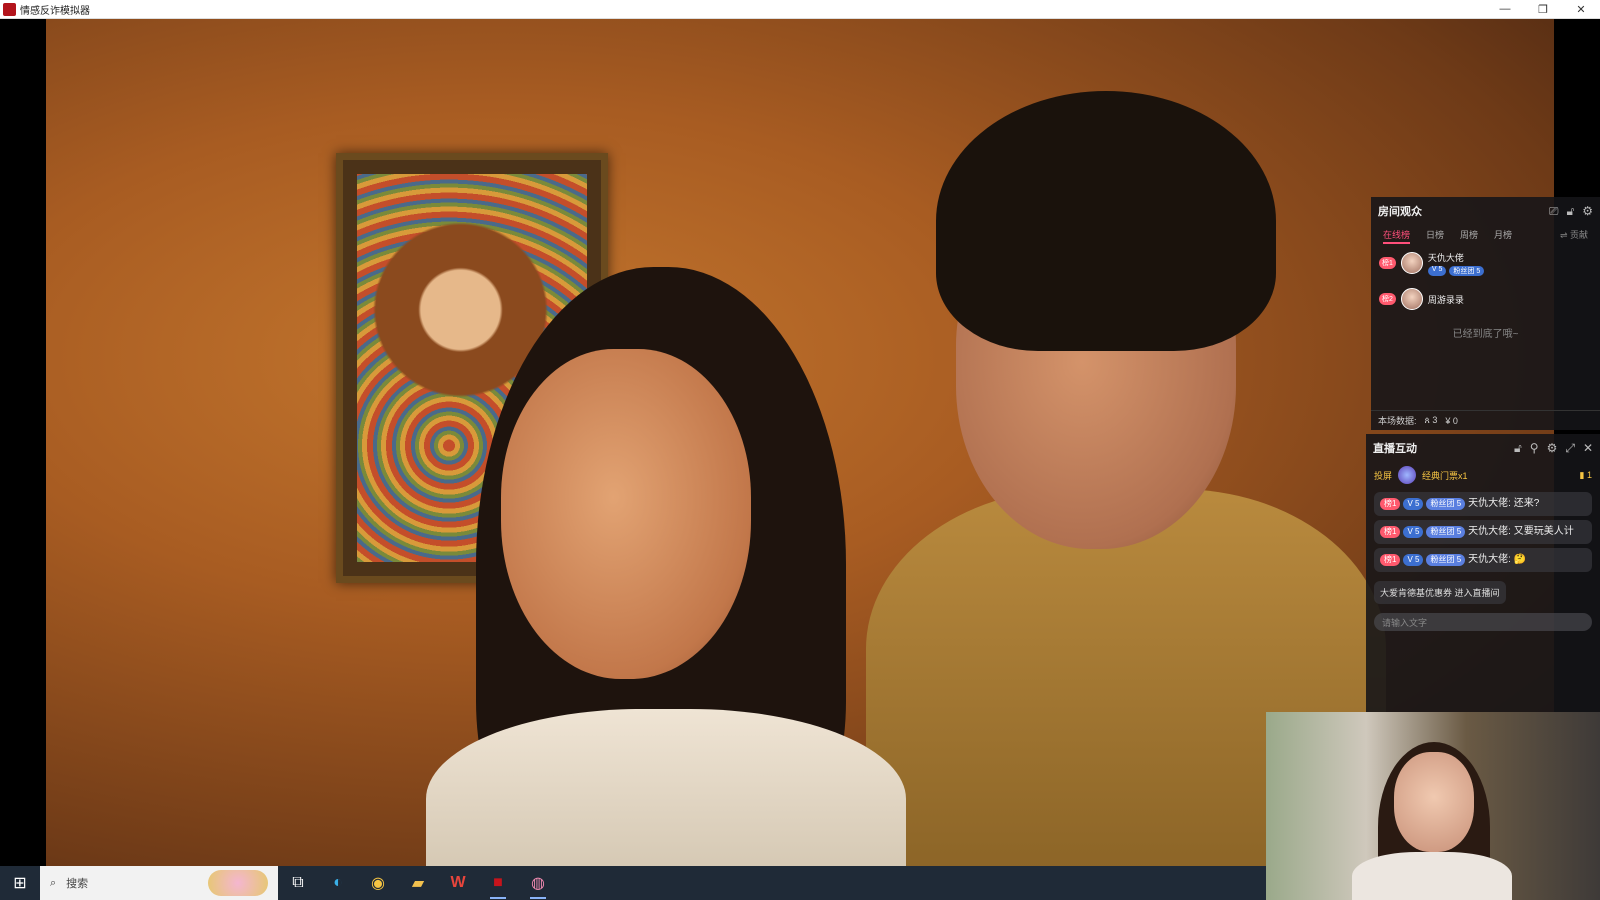 Image resolution: width=1600 pixels, height=900 pixels. What do you see at coordinates (1588, 448) in the screenshot?
I see `close-icon: ✕` at bounding box center [1588, 448].